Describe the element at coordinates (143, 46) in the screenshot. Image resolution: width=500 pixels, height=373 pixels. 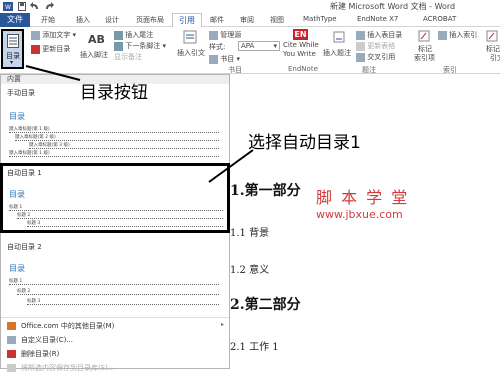
I see `next-footnote-label: 下一条脚注` at that location.